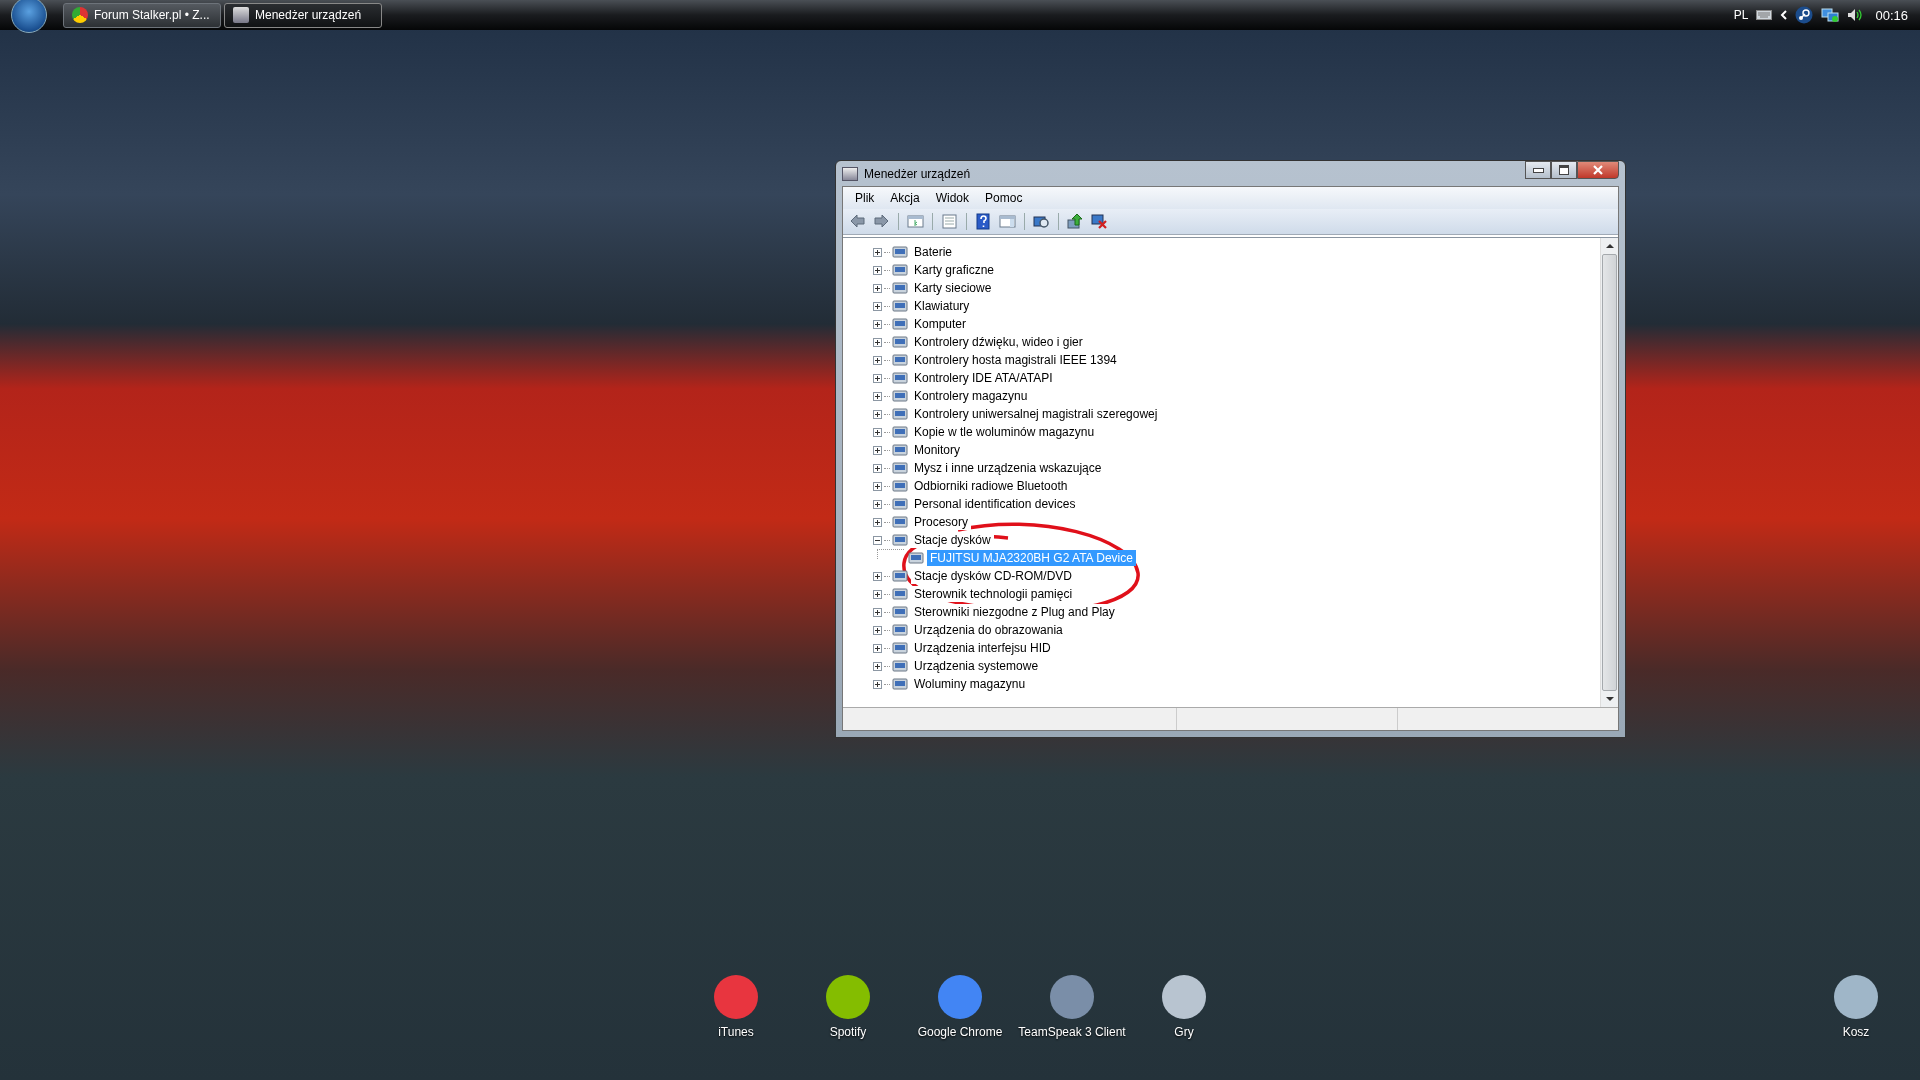 Image resolution: width=1920 pixels, height=1080 pixels. Describe the element at coordinates (1564, 170) in the screenshot. I see `maximize-button` at that location.